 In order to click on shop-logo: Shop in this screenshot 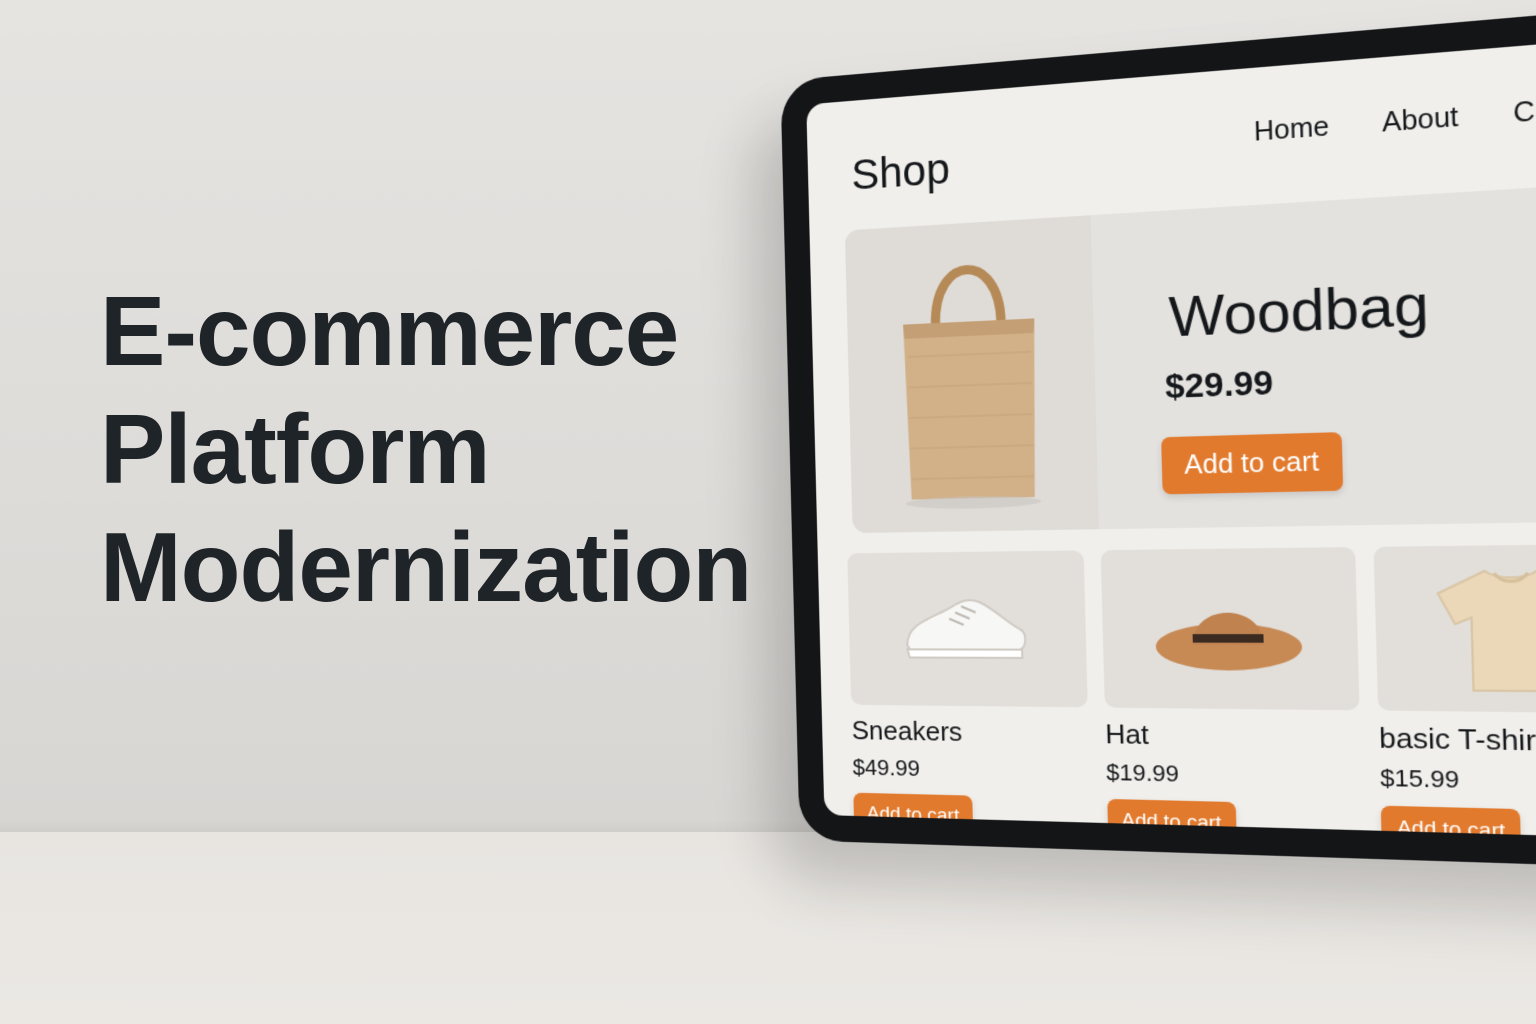, I will do `click(901, 172)`.